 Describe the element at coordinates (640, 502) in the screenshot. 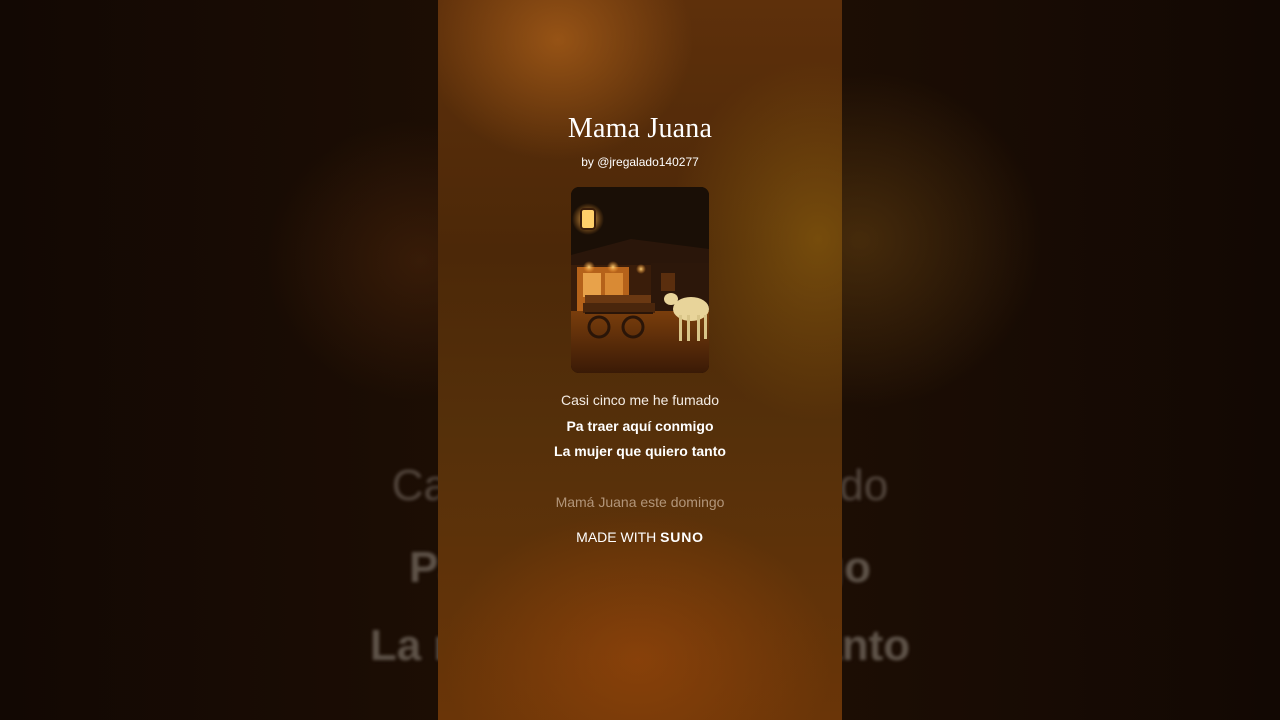

I see `lyric-line-next: Mamá Juana este domingo` at that location.